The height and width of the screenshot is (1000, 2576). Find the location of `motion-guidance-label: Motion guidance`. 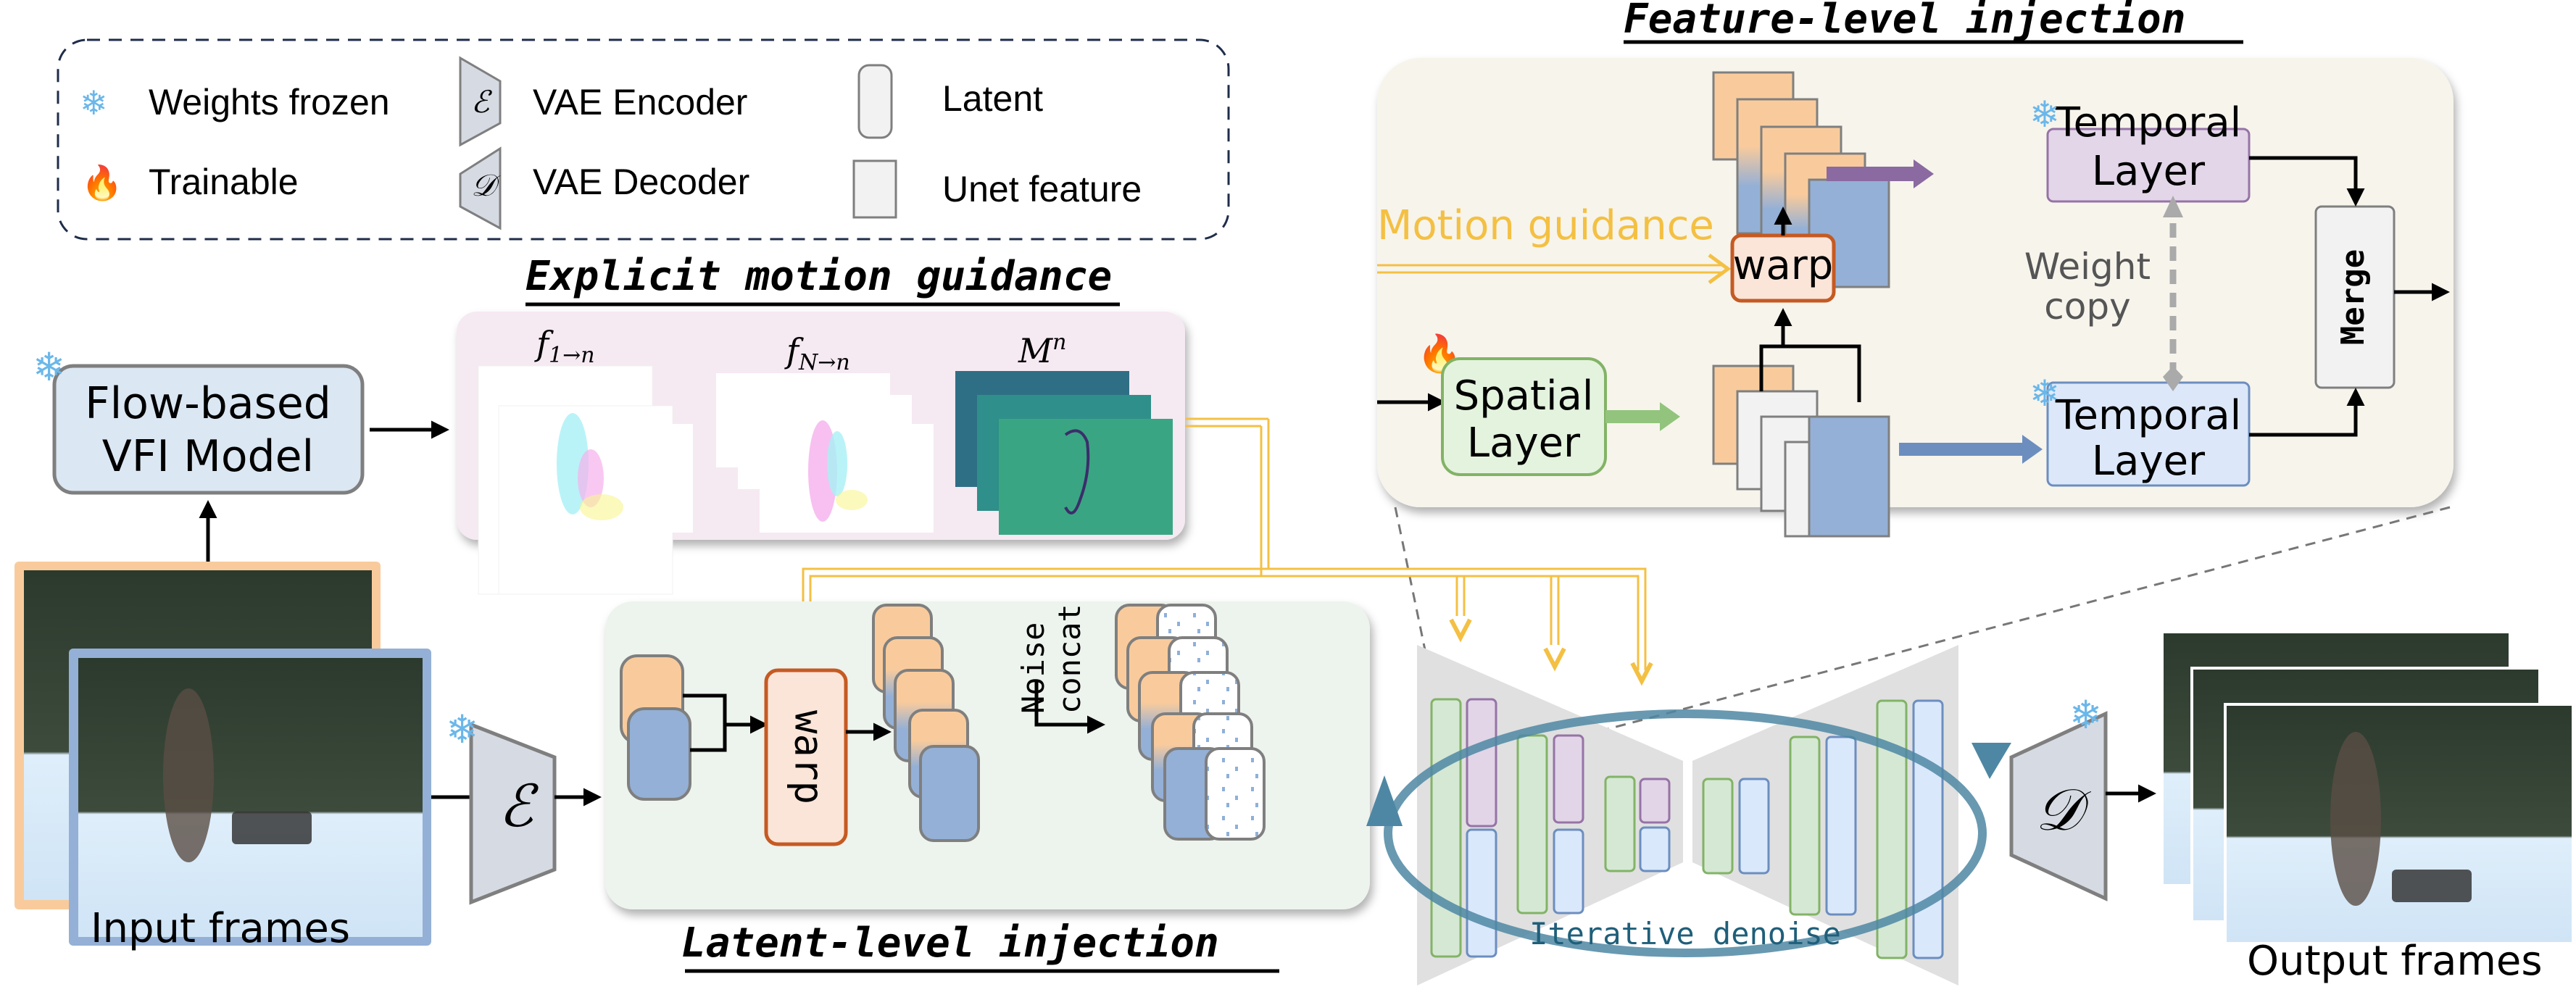

motion-guidance-label: Motion guidance is located at coordinates (1545, 225).